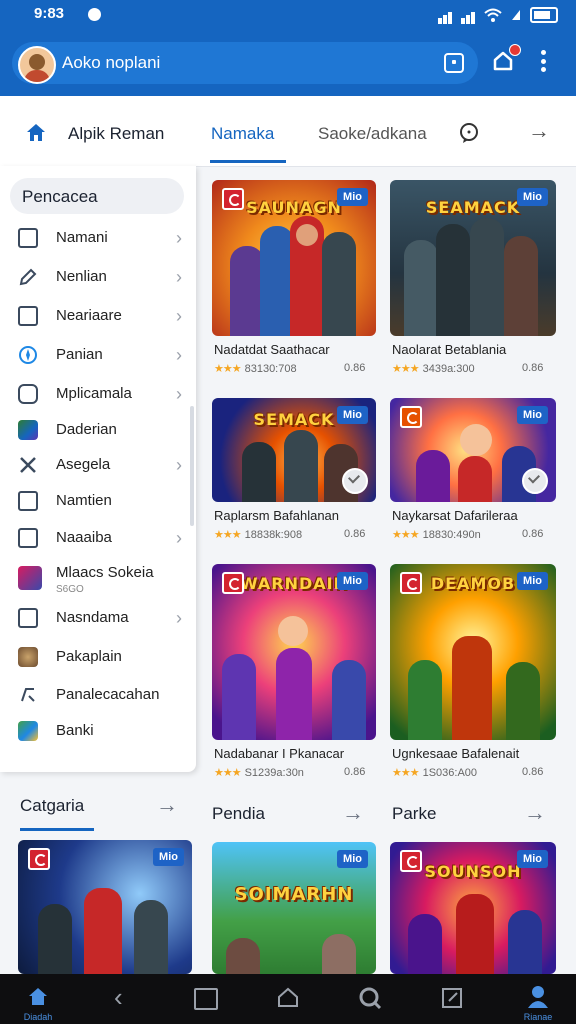  I want to click on sidebar-item-mplicamala: Mplicamala ›, so click(103, 395).